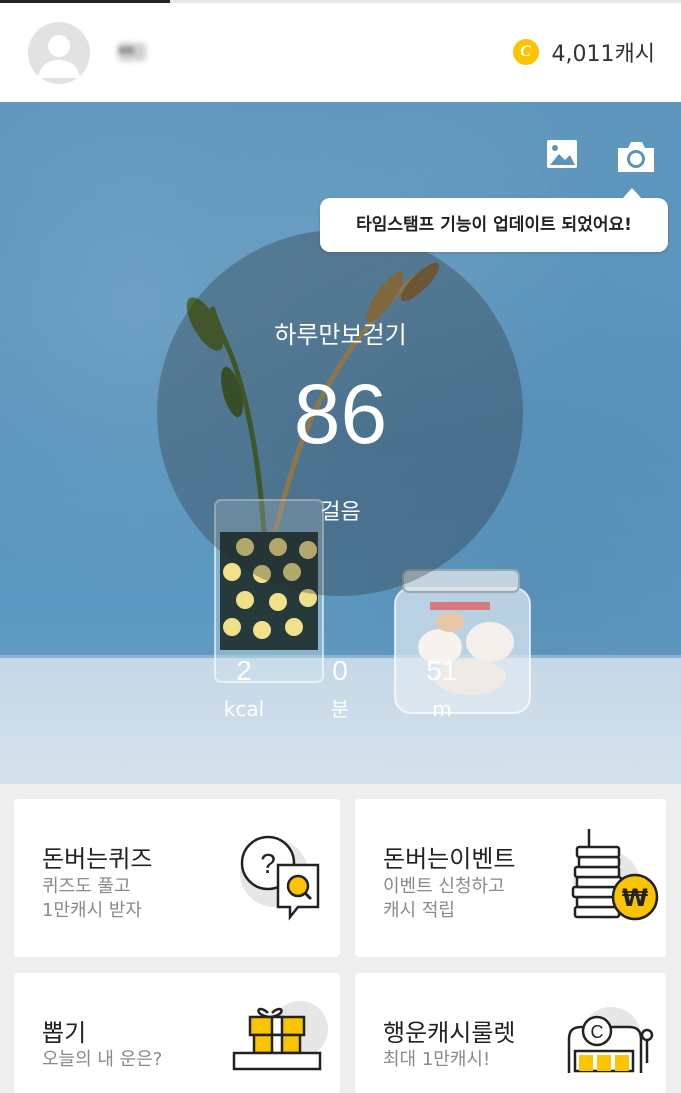 The height and width of the screenshot is (1093, 681). I want to click on card-subtitle-line: 캐시 적립, so click(419, 910).